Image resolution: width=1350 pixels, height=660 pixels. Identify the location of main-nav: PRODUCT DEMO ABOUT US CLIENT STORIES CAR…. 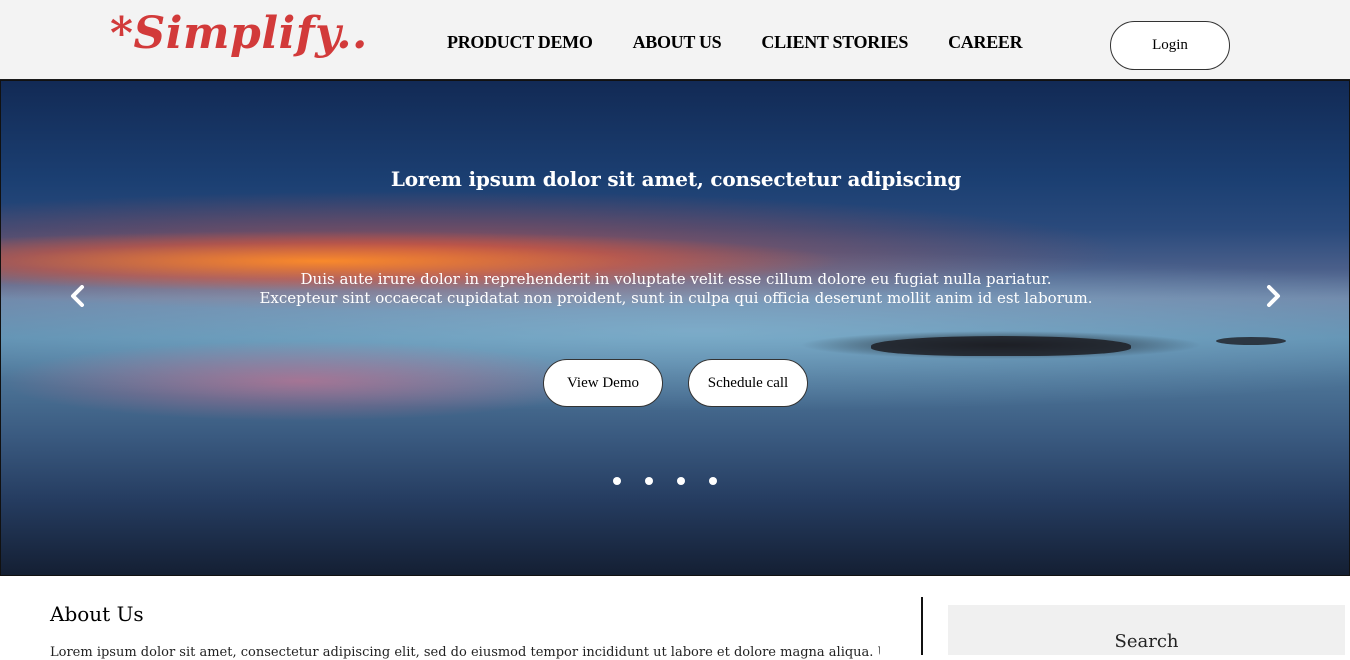
(735, 42).